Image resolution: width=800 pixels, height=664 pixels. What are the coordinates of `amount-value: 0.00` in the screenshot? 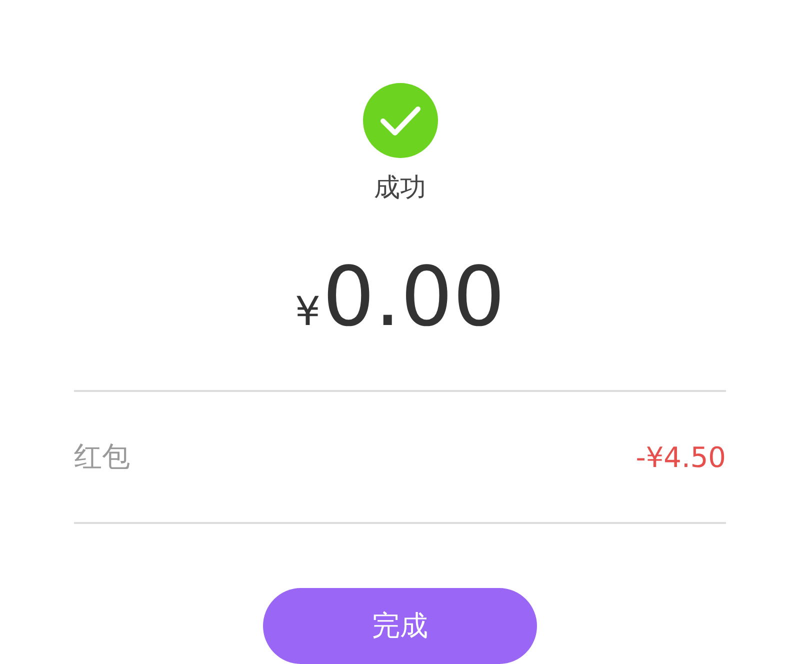 It's located at (414, 298).